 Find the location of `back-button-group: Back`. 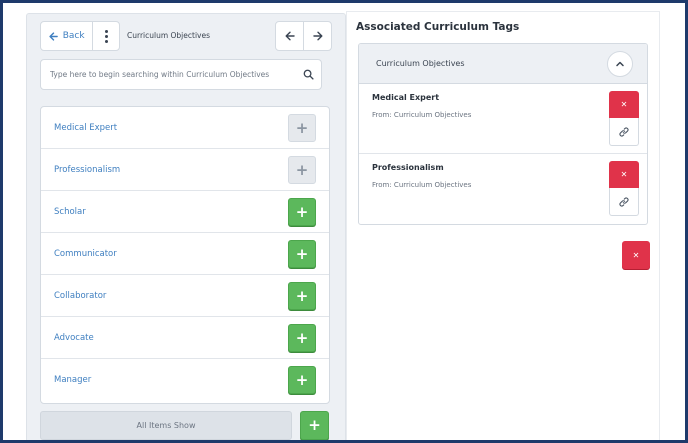

back-button-group: Back is located at coordinates (80, 36).